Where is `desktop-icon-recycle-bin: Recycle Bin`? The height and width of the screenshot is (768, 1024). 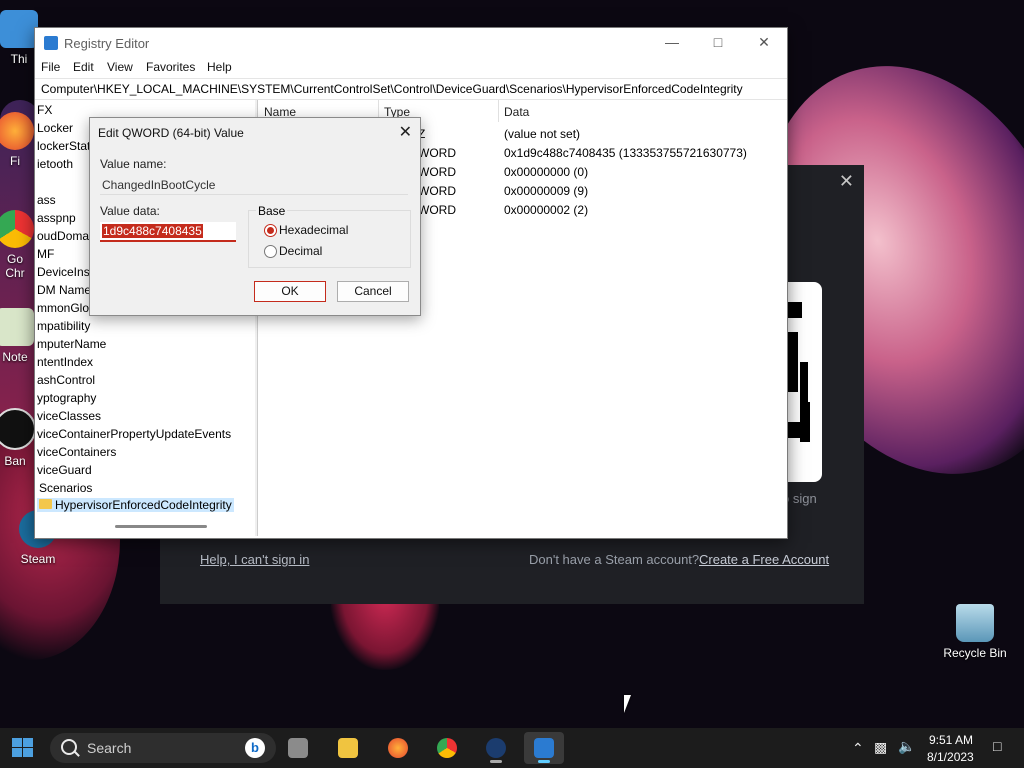
desktop-icon-recycle-bin: Recycle Bin is located at coordinates (975, 632).